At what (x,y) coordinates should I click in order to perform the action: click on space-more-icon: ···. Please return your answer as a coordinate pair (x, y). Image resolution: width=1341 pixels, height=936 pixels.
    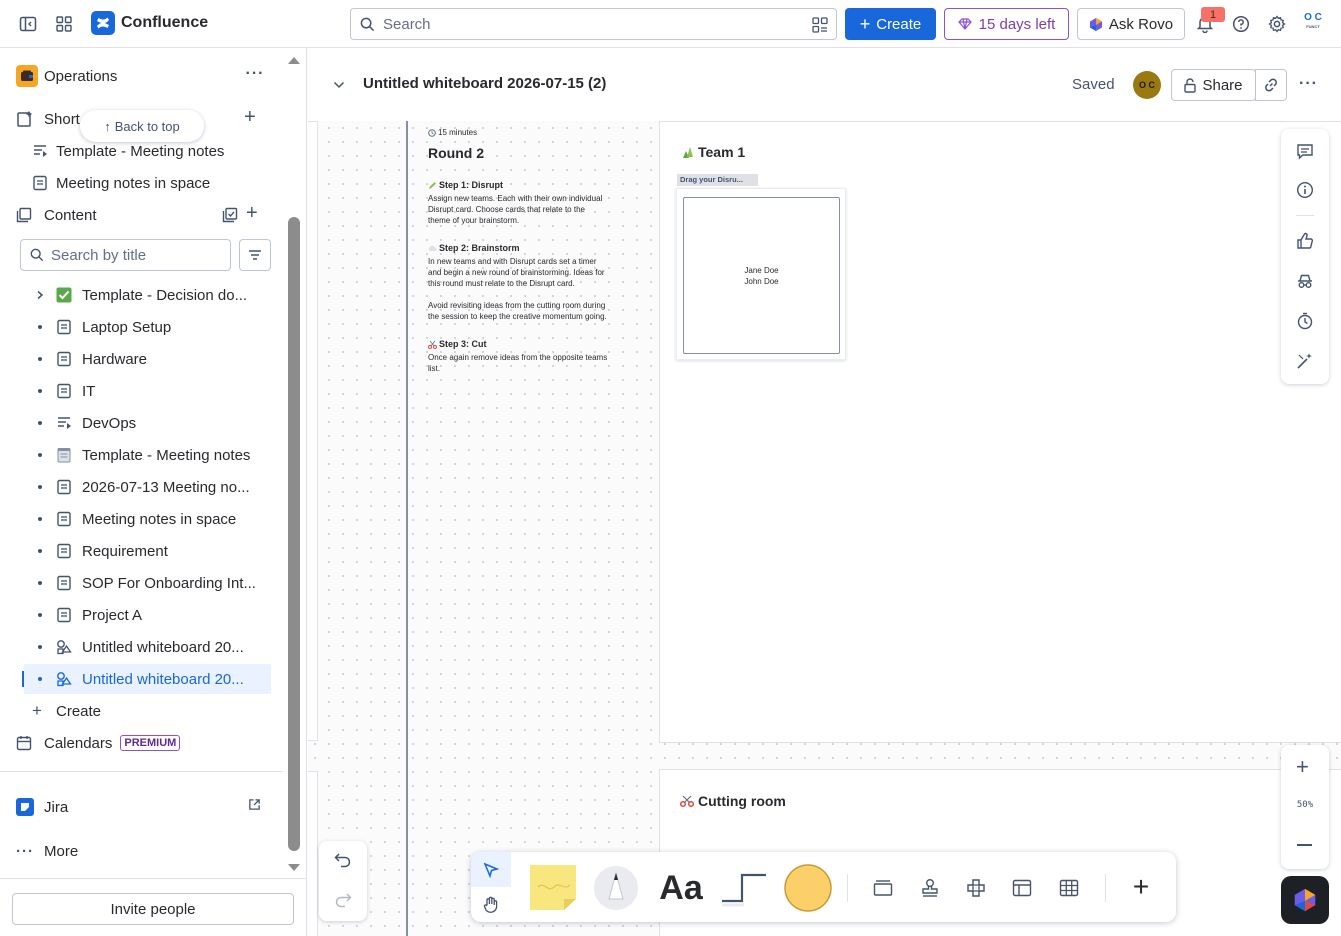
    Looking at the image, I should click on (255, 75).